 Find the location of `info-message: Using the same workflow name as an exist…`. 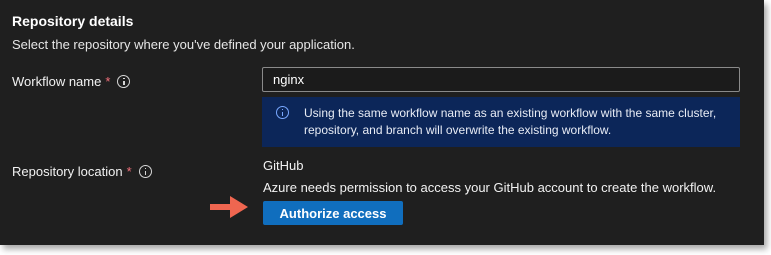

info-message: Using the same workflow name as an exist… is located at coordinates (510, 121).